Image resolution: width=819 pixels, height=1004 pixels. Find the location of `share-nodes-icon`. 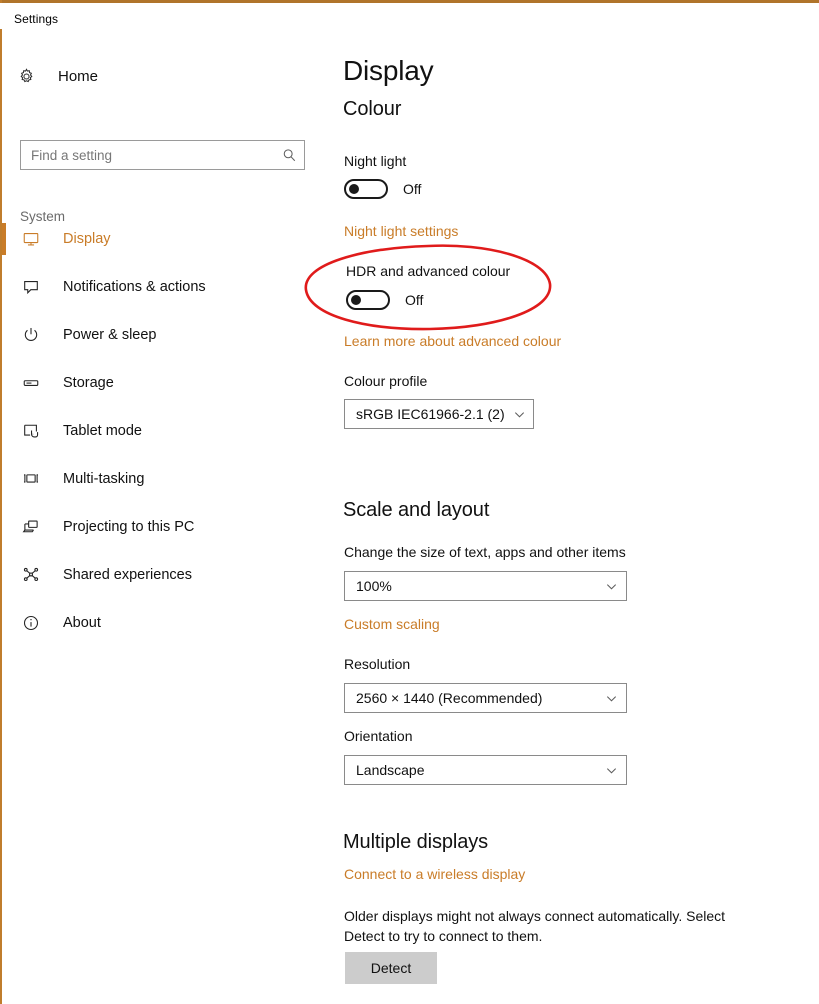

share-nodes-icon is located at coordinates (31, 575).